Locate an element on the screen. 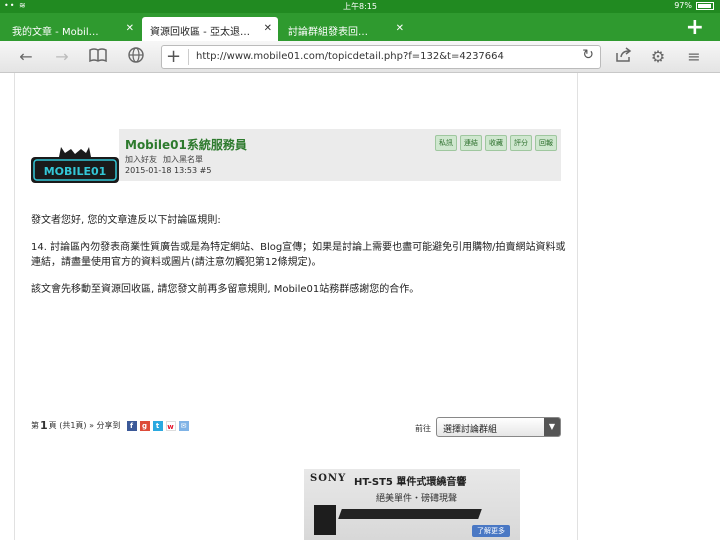 The height and width of the screenshot is (540, 720). favorite-button: 收藏 is located at coordinates (496, 143).